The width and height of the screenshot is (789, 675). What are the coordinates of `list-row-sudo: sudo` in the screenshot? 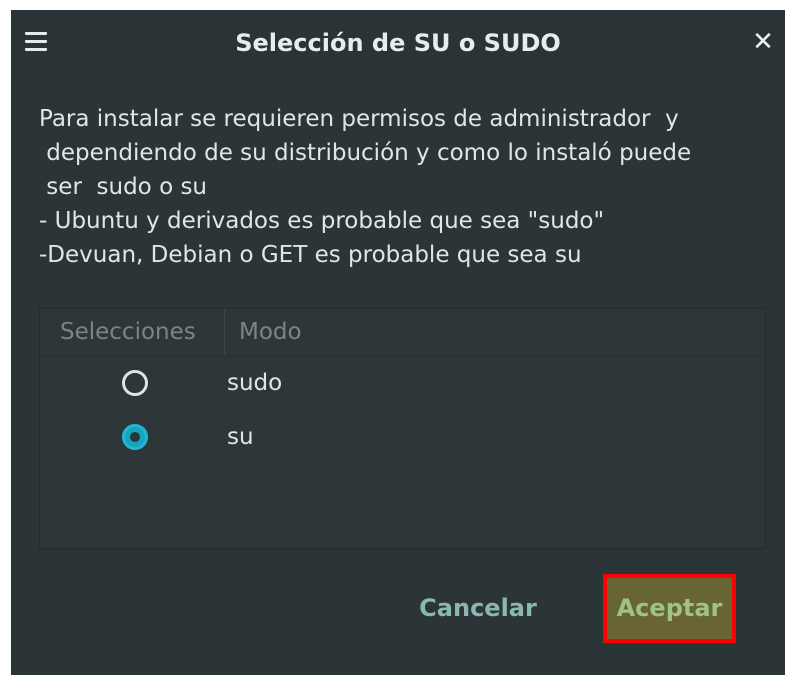 It's located at (402, 383).